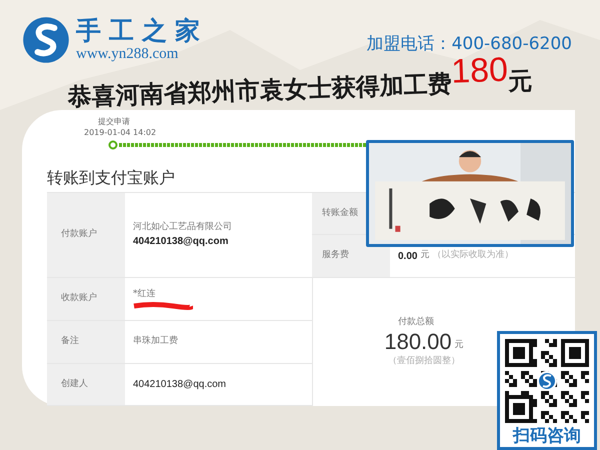 The width and height of the screenshot is (600, 450). What do you see at coordinates (46, 40) in the screenshot?
I see `logo-icon` at bounding box center [46, 40].